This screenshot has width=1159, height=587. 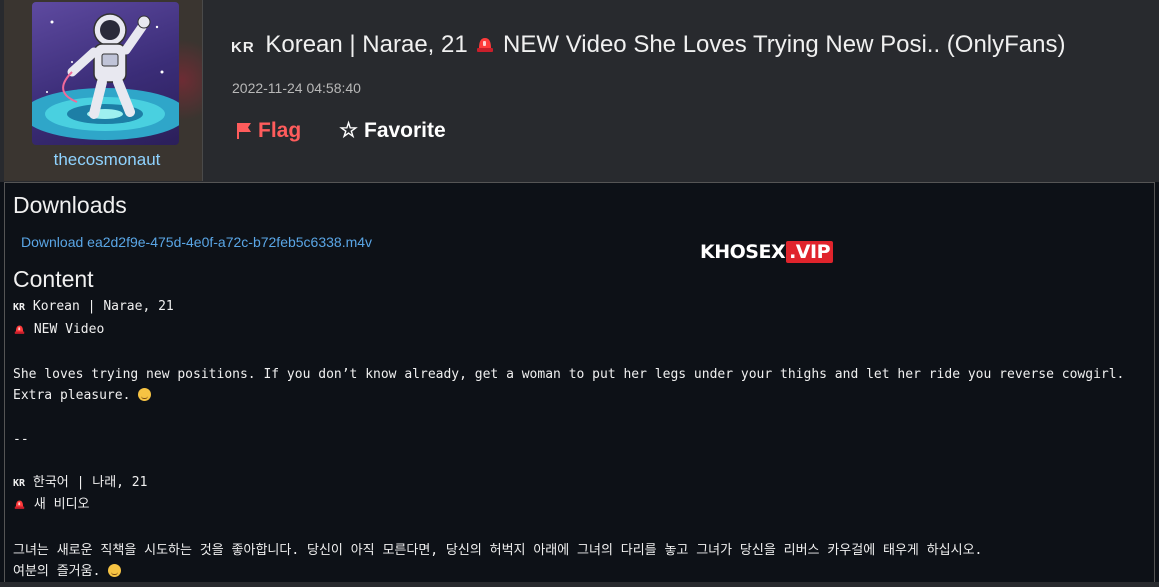 I want to click on flag-button: Flag, so click(x=268, y=130).